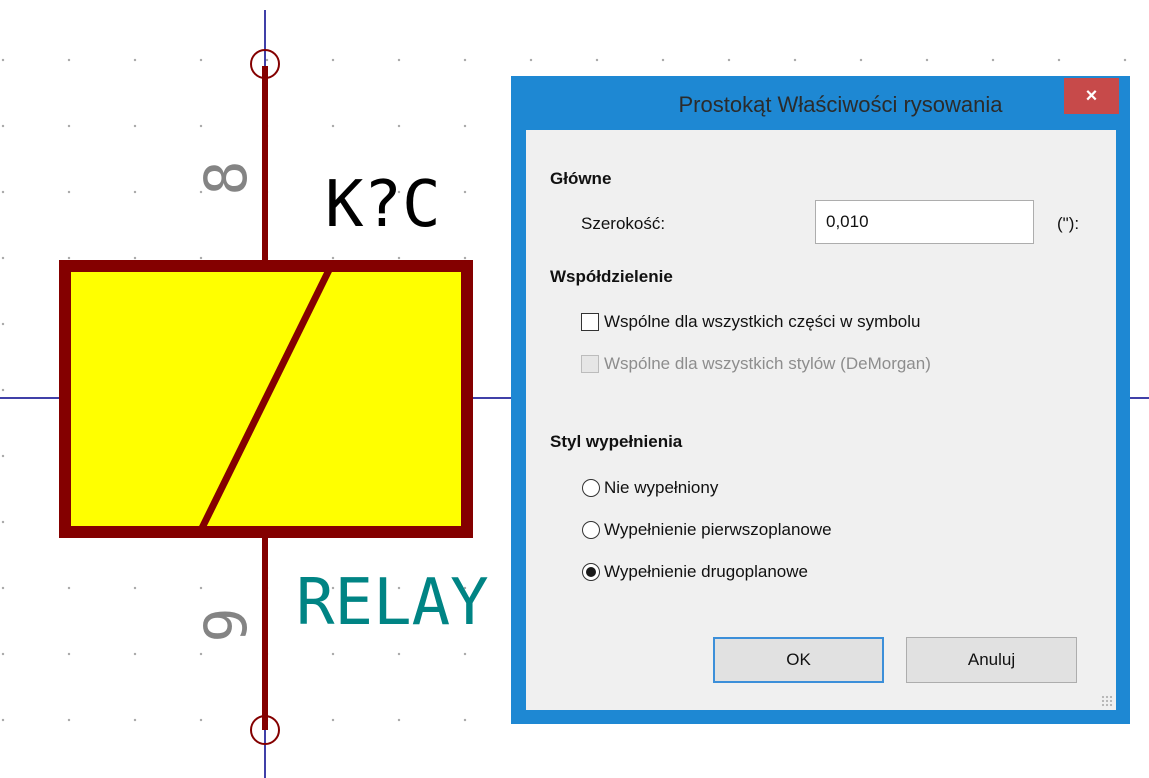 Image resolution: width=1149 pixels, height=778 pixels. I want to click on pin-top-number: 8, so click(226, 178).